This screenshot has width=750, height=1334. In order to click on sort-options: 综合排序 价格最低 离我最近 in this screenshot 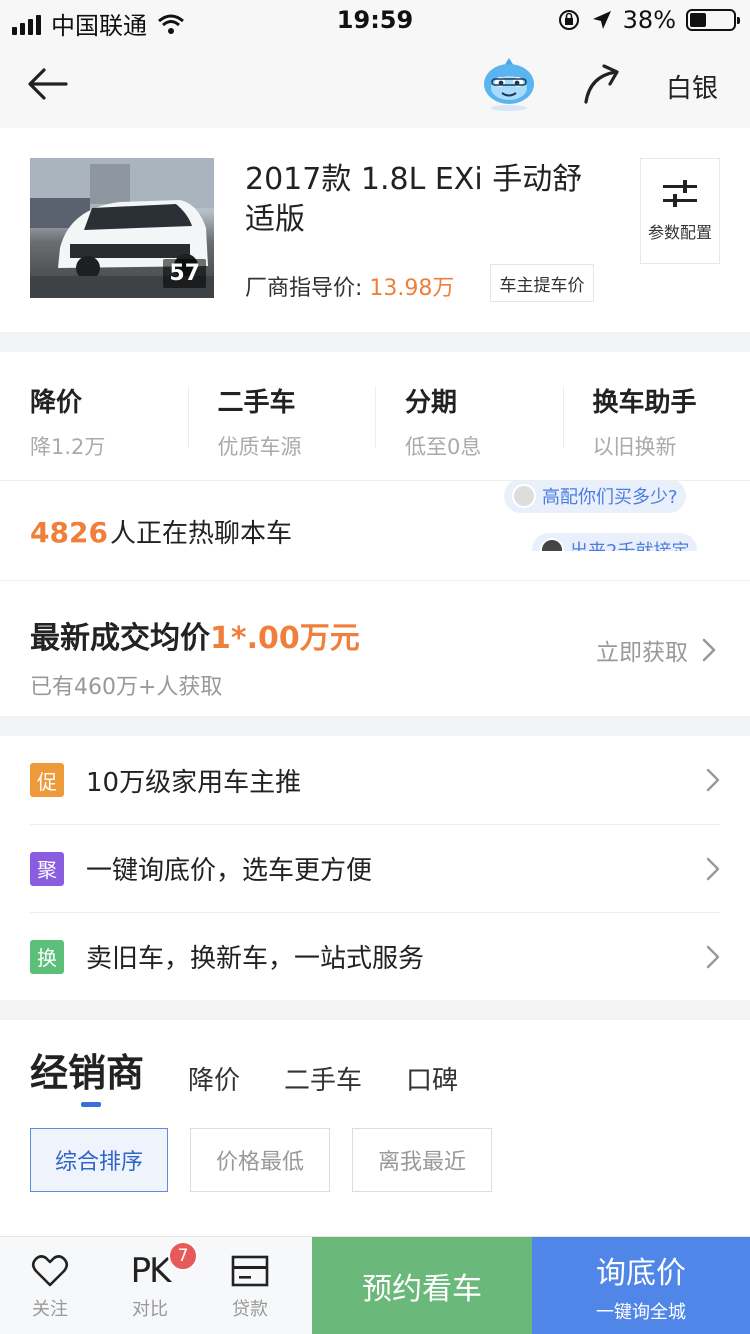, I will do `click(261, 1160)`.